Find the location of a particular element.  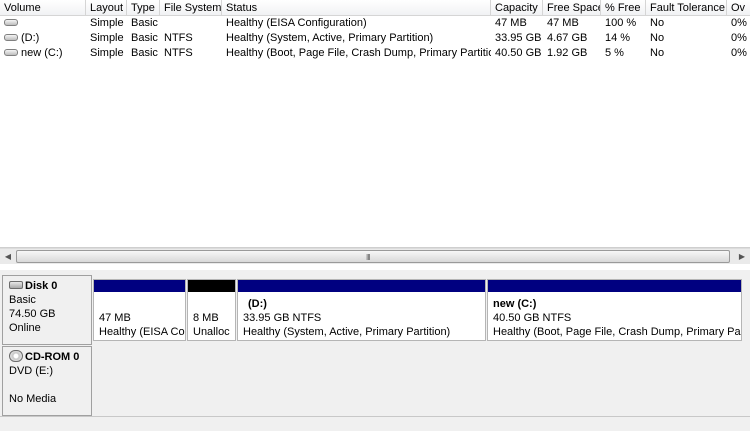

cell-capacity: 33.95 GB is located at coordinates (518, 38).